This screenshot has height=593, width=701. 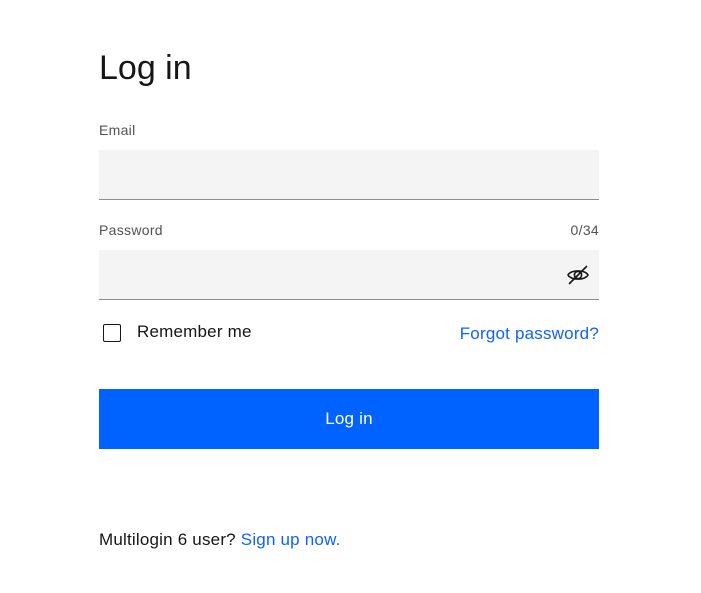 I want to click on password-field-container, so click(x=349, y=275).